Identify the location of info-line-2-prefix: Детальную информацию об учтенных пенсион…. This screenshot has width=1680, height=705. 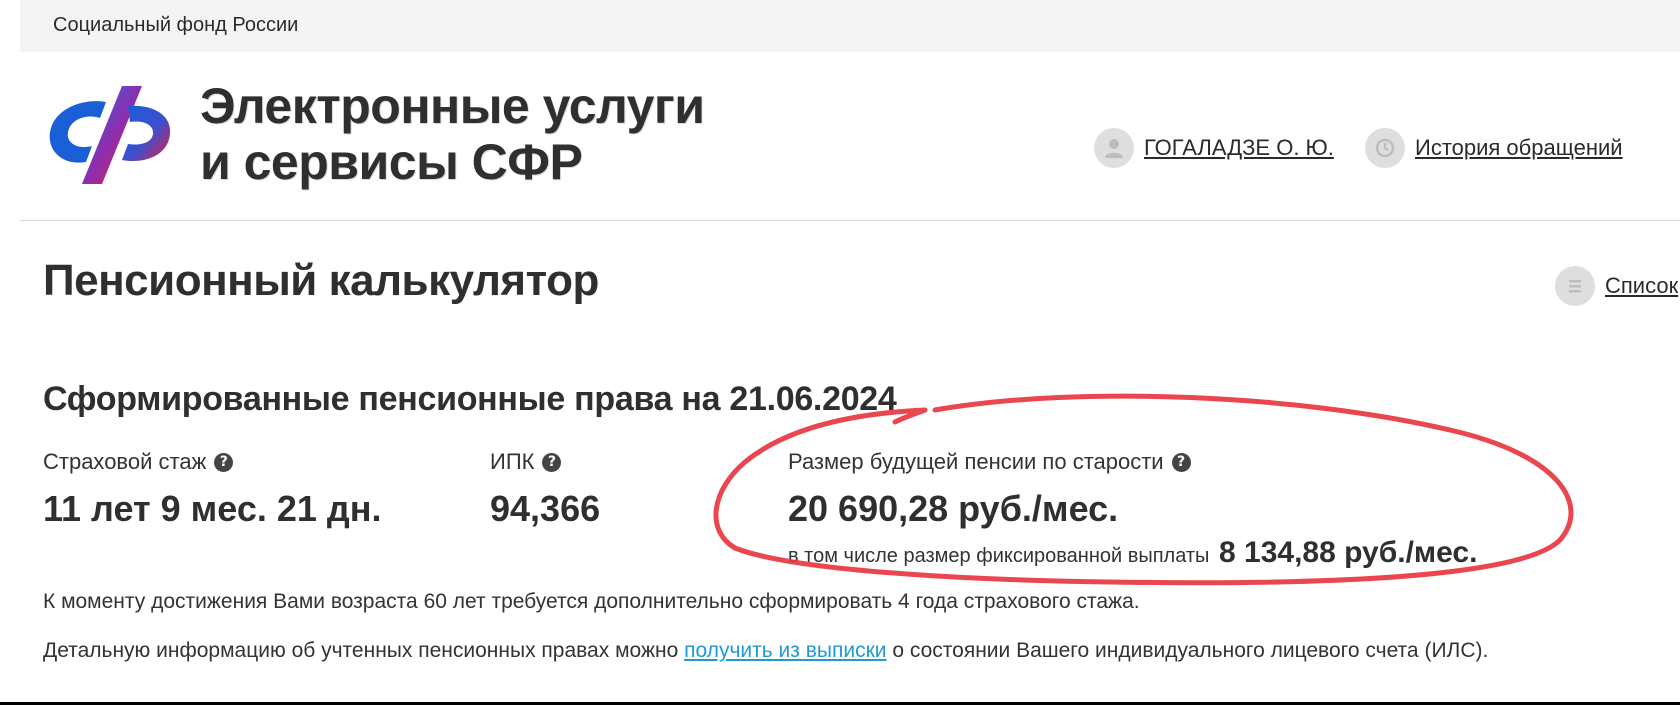
(361, 650).